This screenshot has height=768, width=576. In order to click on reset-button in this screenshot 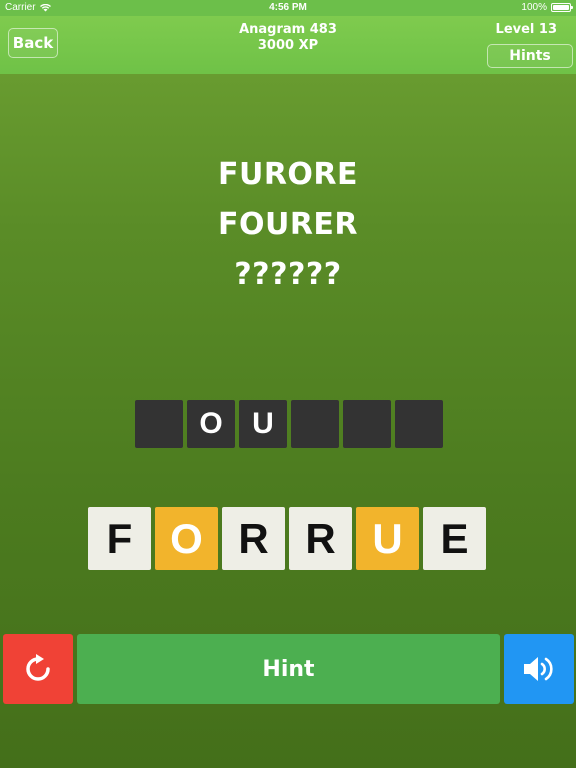, I will do `click(38, 669)`.